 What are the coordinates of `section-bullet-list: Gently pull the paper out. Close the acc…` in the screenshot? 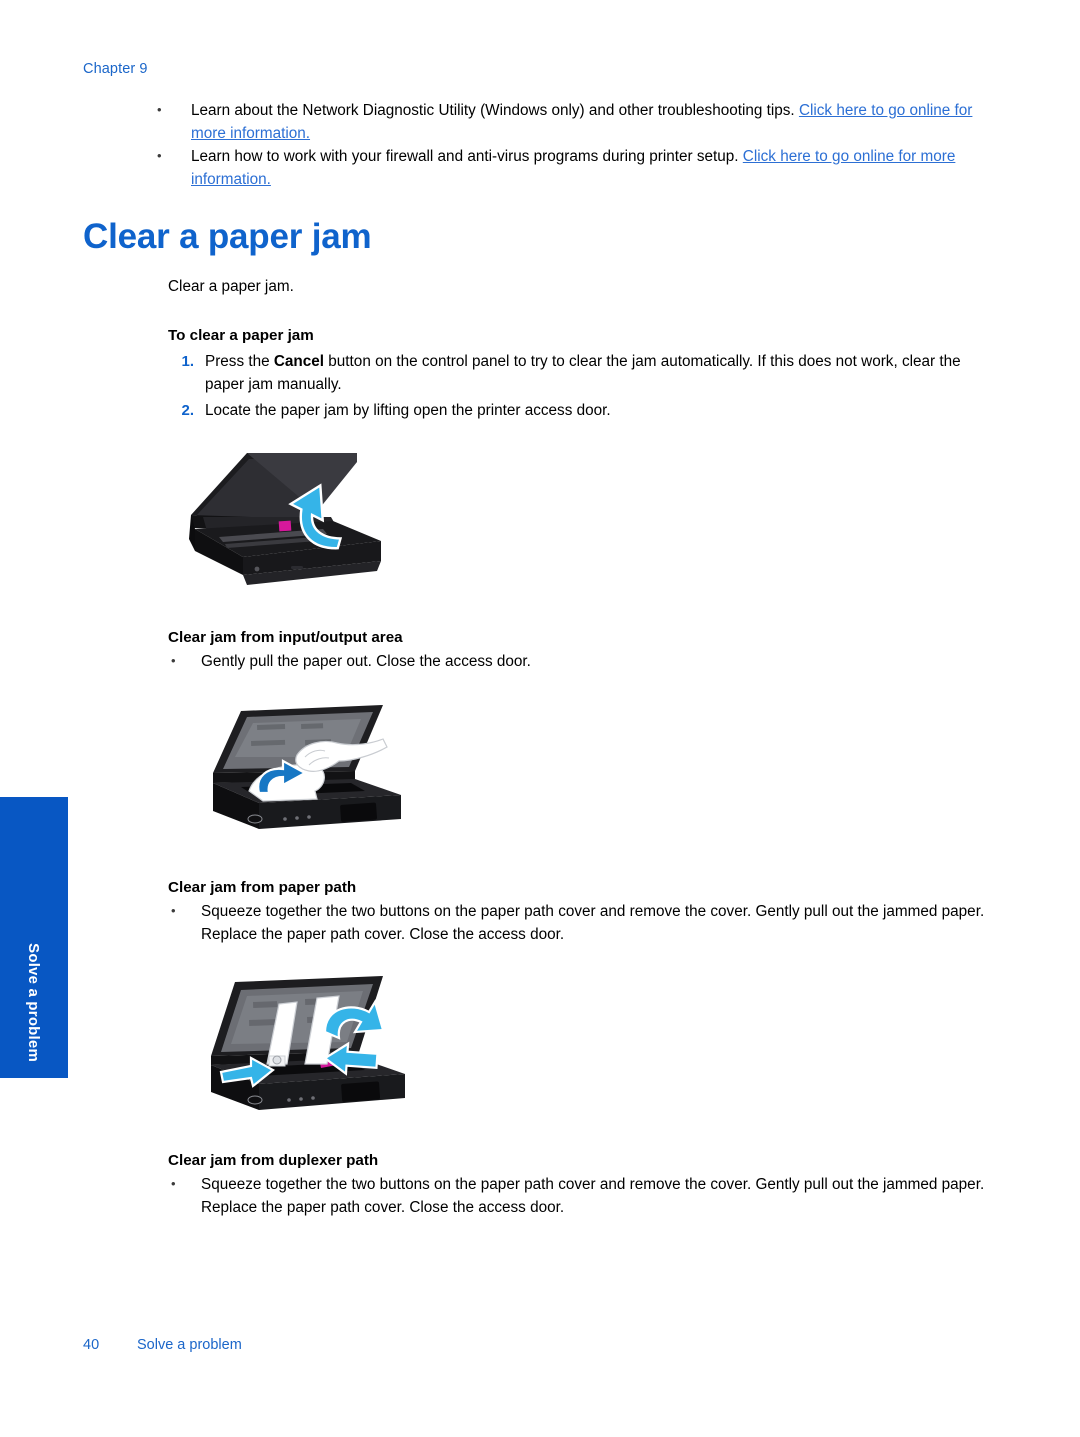 It's located at (578, 662).